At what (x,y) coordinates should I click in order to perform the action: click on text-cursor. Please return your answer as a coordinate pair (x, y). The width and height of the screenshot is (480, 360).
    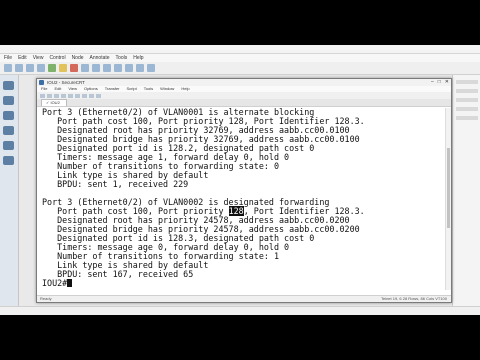
    Looking at the image, I should click on (70, 283).